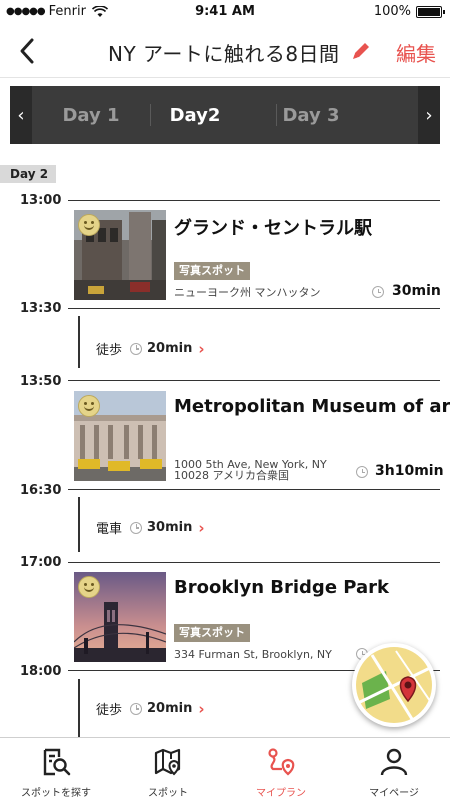 The height and width of the screenshot is (800, 450). I want to click on map-pin-icon, so click(167, 762).